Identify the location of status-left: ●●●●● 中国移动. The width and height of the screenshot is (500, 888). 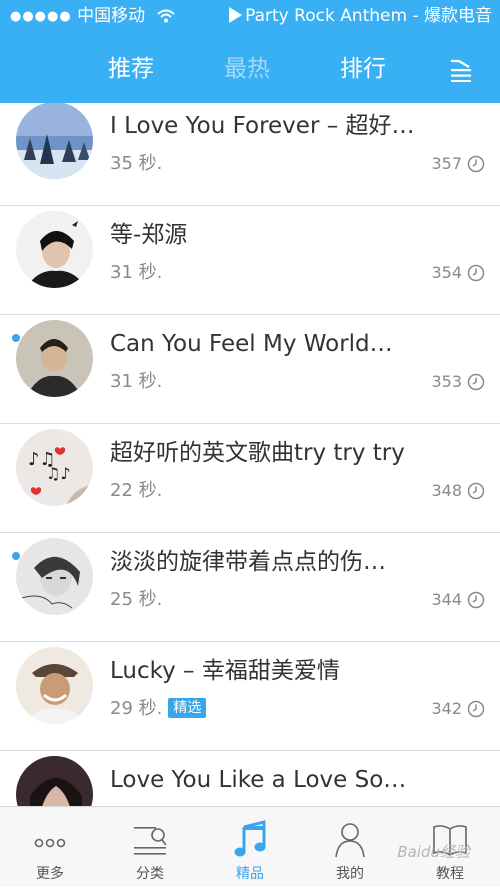
(92, 16).